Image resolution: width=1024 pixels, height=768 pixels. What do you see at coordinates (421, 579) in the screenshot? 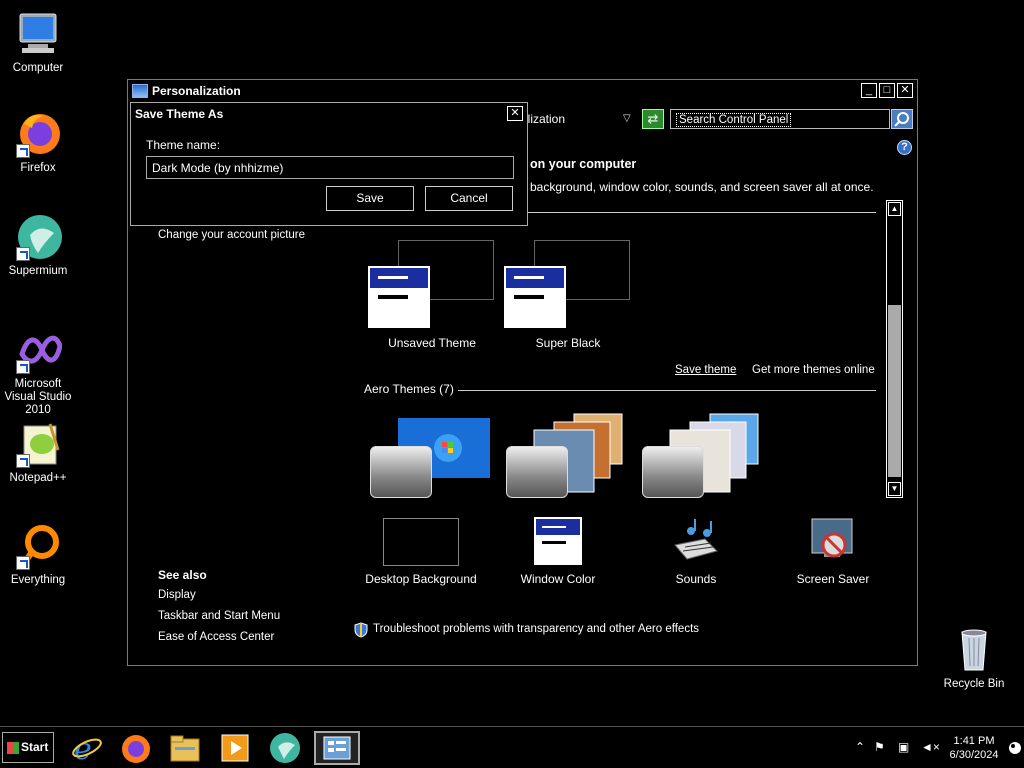
I see `desktop-background-link: Desktop Background` at bounding box center [421, 579].